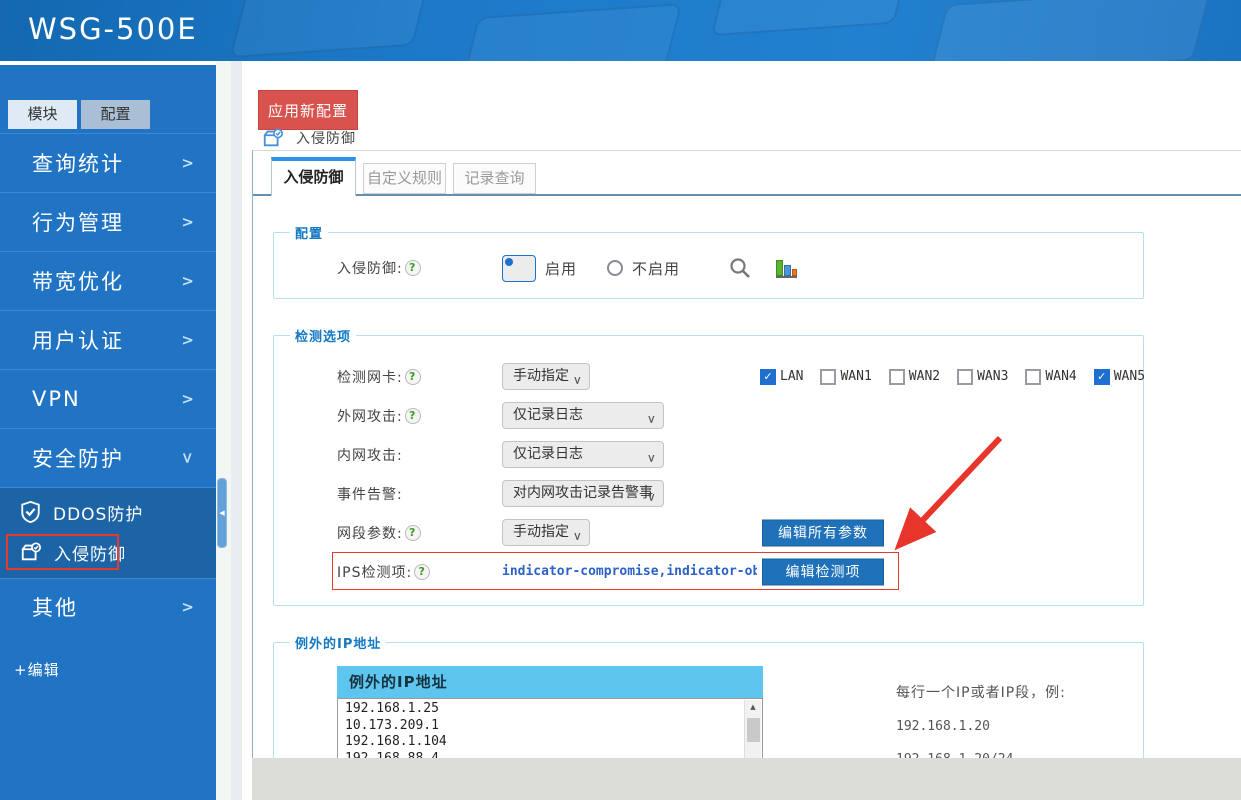 This screenshot has height=800, width=1241. Describe the element at coordinates (108, 552) in the screenshot. I see `sidebar-item-intrusion-prevention: 入侵防御` at that location.